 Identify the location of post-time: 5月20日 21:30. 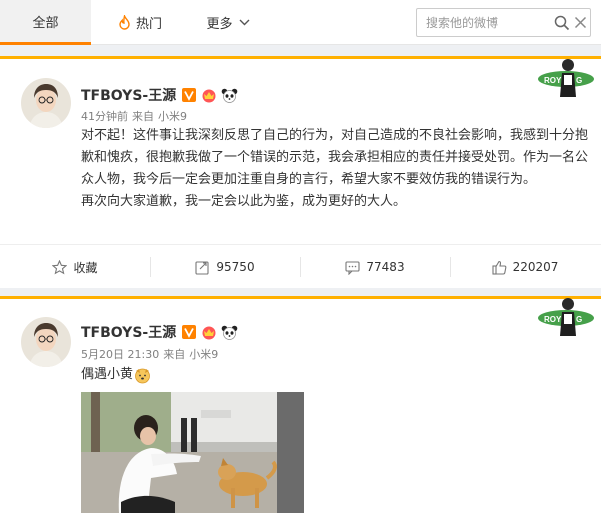
(120, 354).